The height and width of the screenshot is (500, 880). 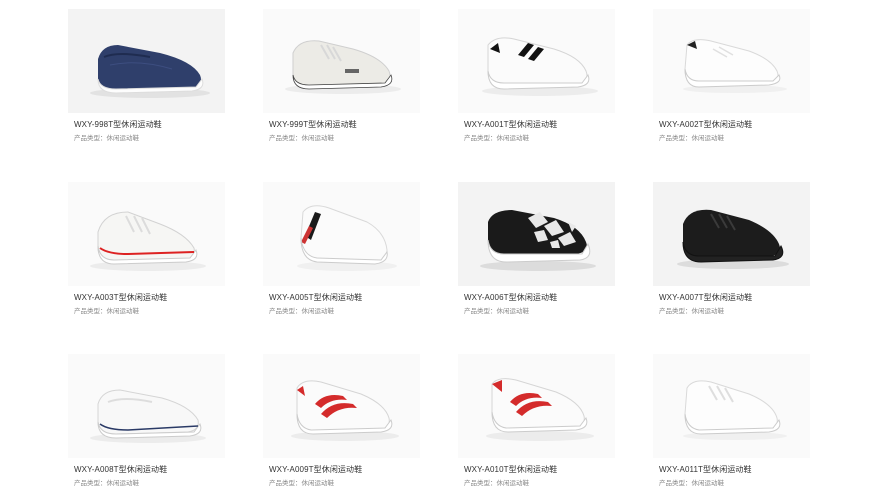 What do you see at coordinates (148, 416) in the screenshot?
I see `white-slip-on-canvas-icon` at bounding box center [148, 416].